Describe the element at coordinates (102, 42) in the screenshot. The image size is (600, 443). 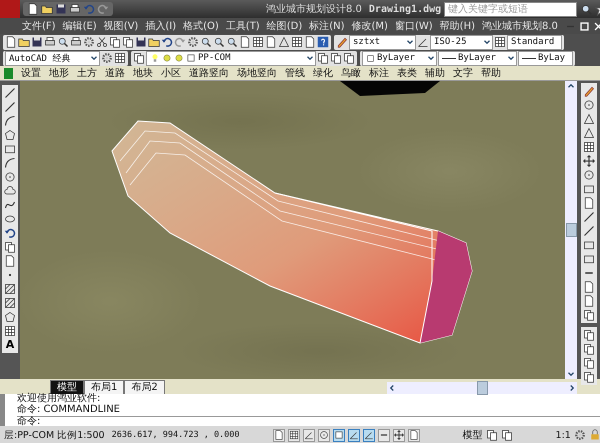
I see `scissors-icon` at that location.